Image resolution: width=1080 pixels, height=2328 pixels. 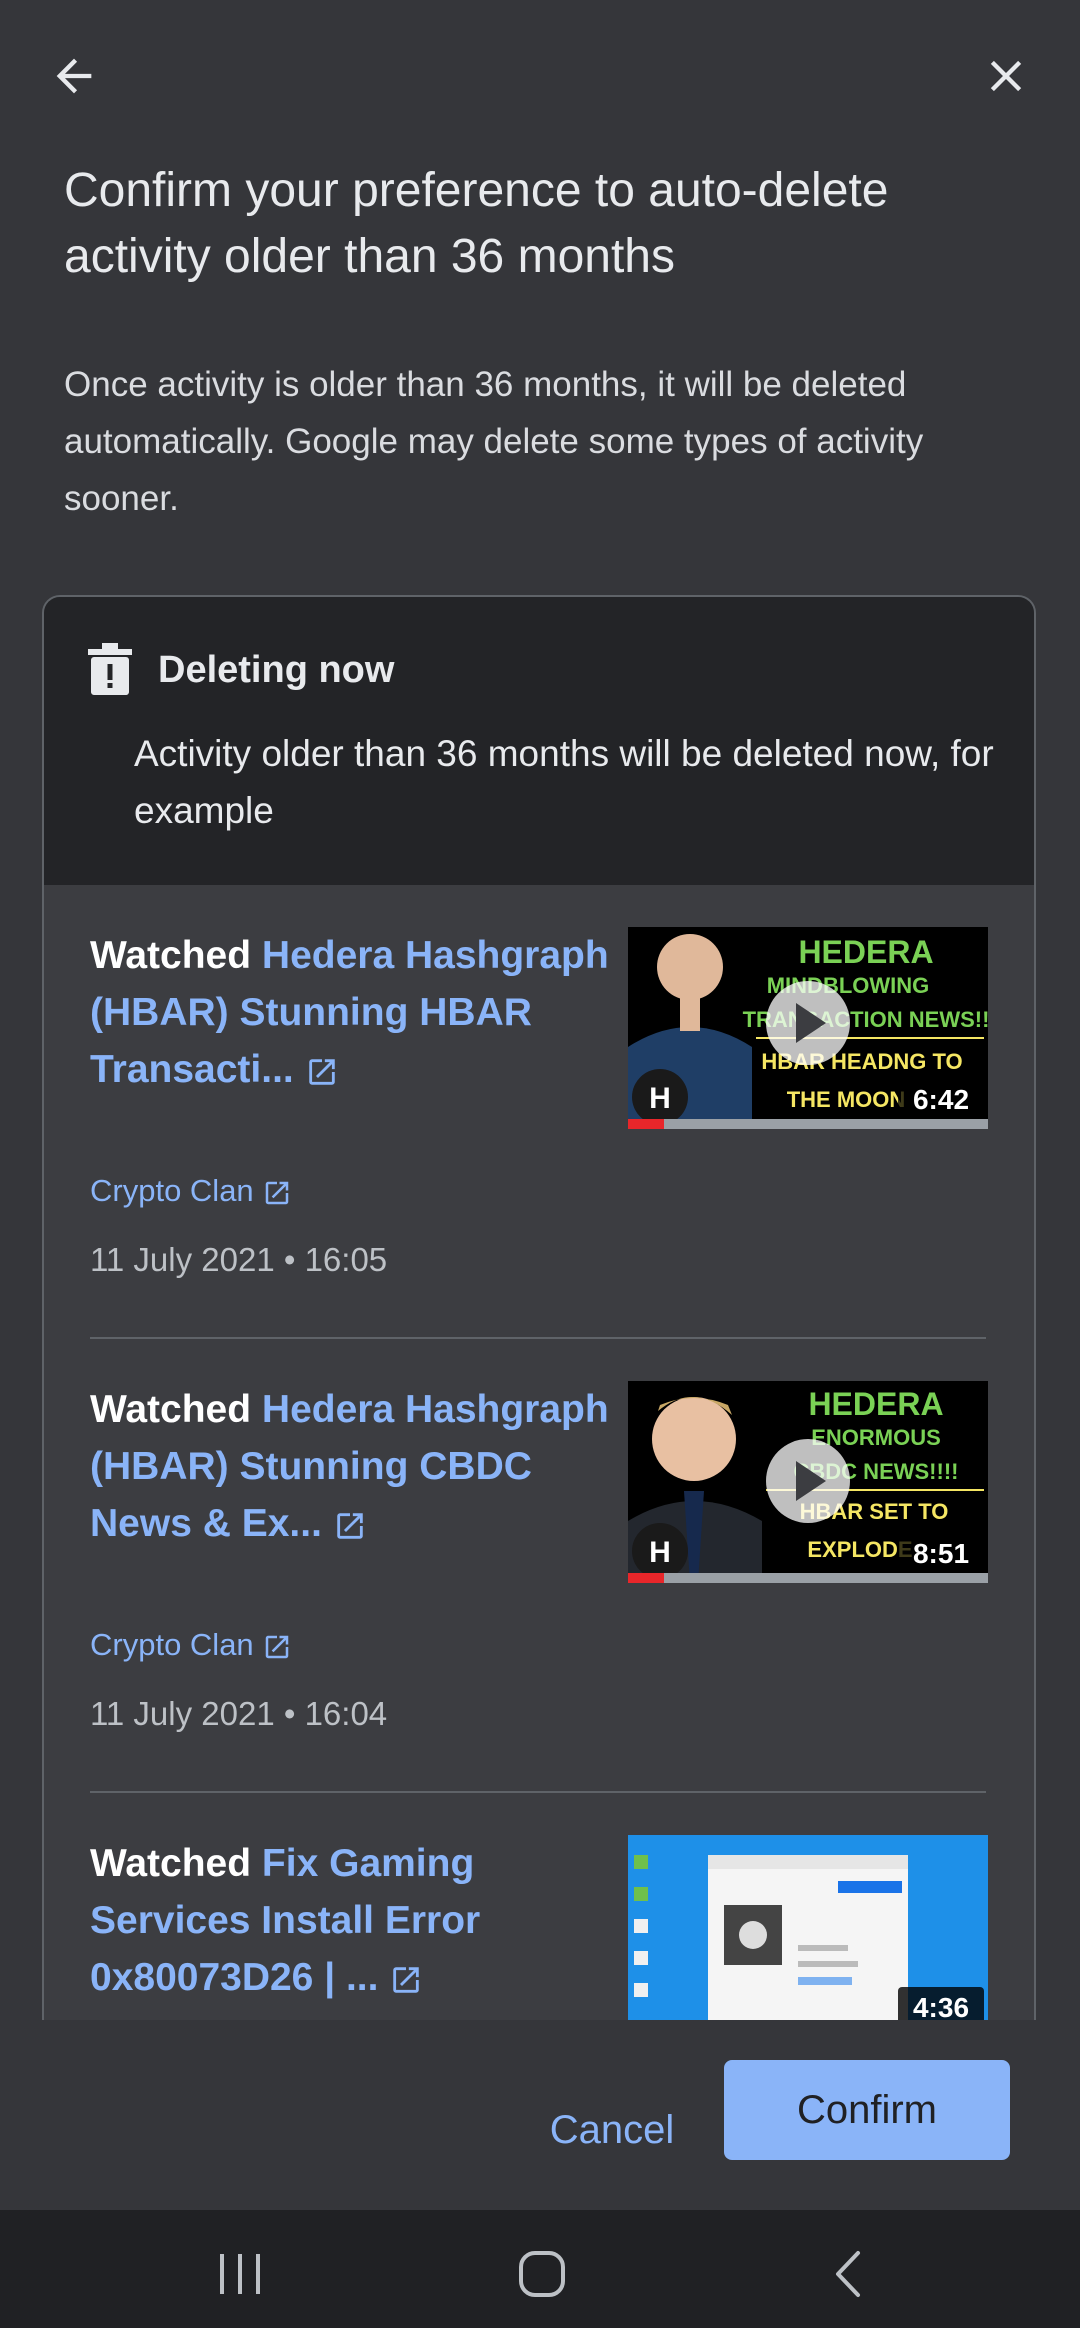 I want to click on home-icon, so click(x=542, y=2274).